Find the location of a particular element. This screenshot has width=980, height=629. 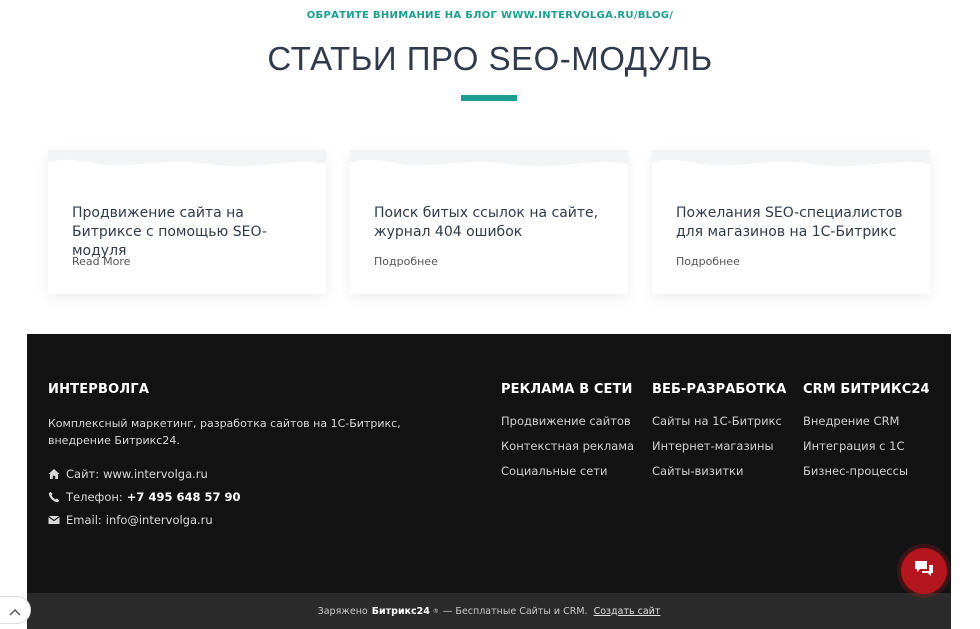

powered-prefix: Заряжено is located at coordinates (342, 611).